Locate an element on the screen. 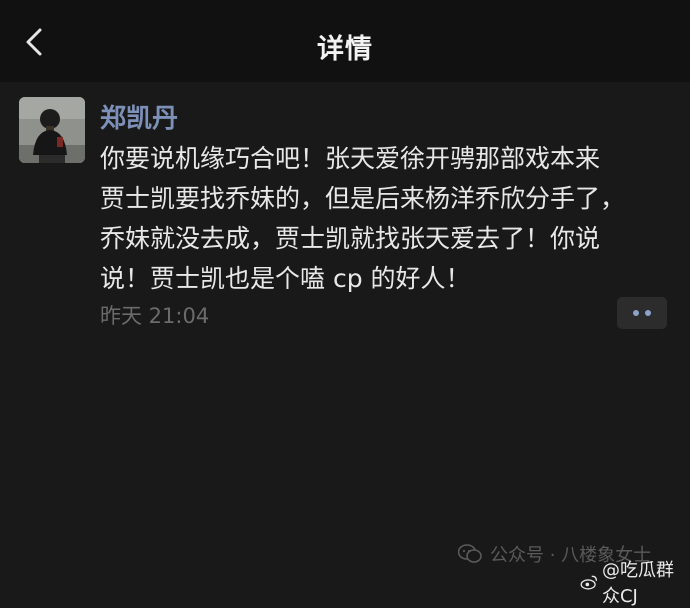  top-bar: 详情 is located at coordinates (345, 41).